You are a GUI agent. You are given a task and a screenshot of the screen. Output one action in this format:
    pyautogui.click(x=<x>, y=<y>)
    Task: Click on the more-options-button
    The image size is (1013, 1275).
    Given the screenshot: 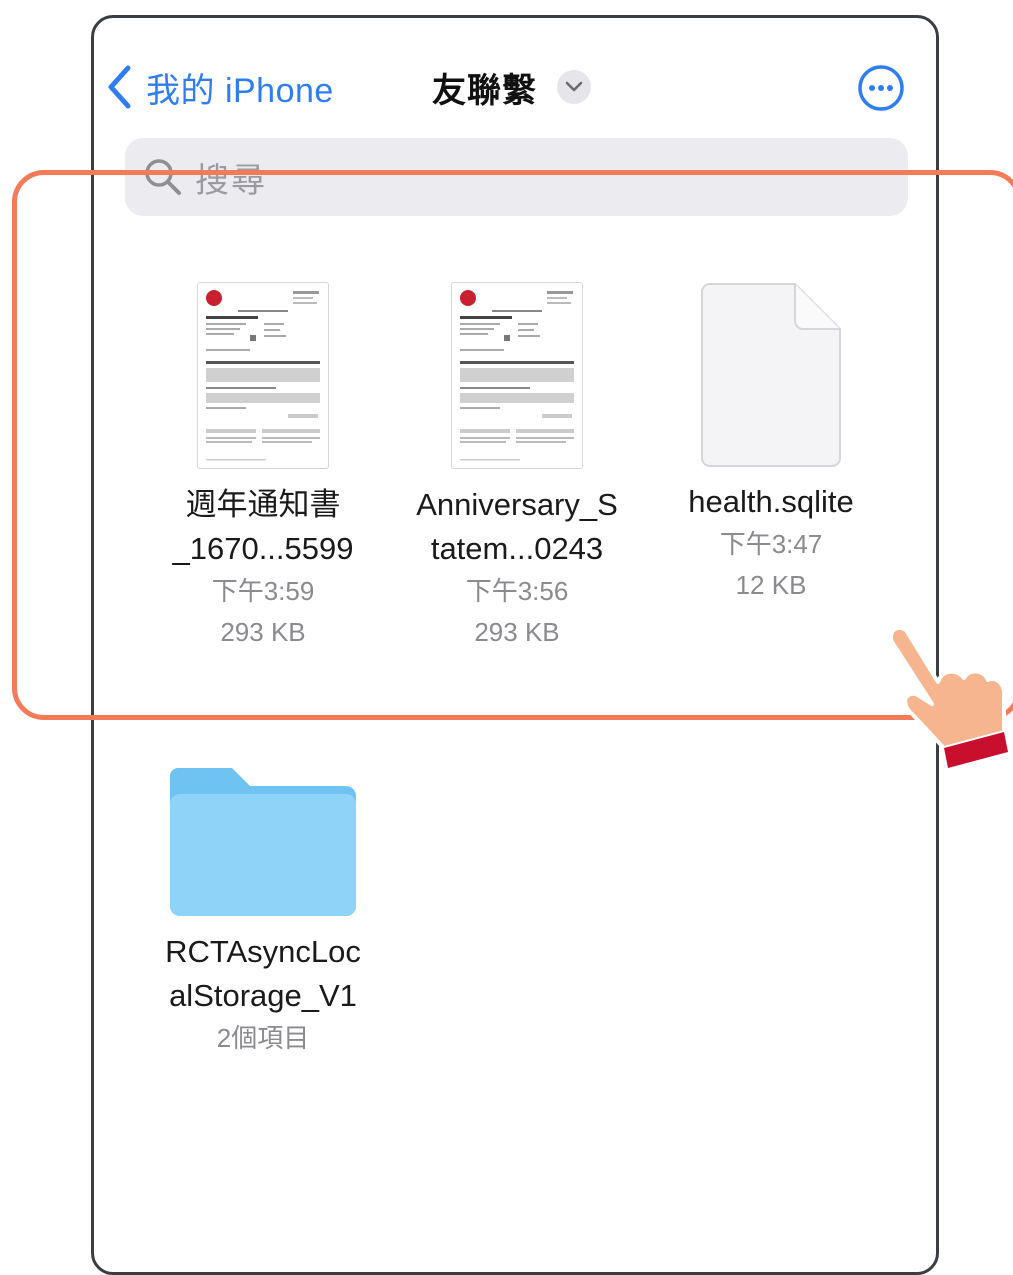 What is the action you would take?
    pyautogui.click(x=881, y=90)
    